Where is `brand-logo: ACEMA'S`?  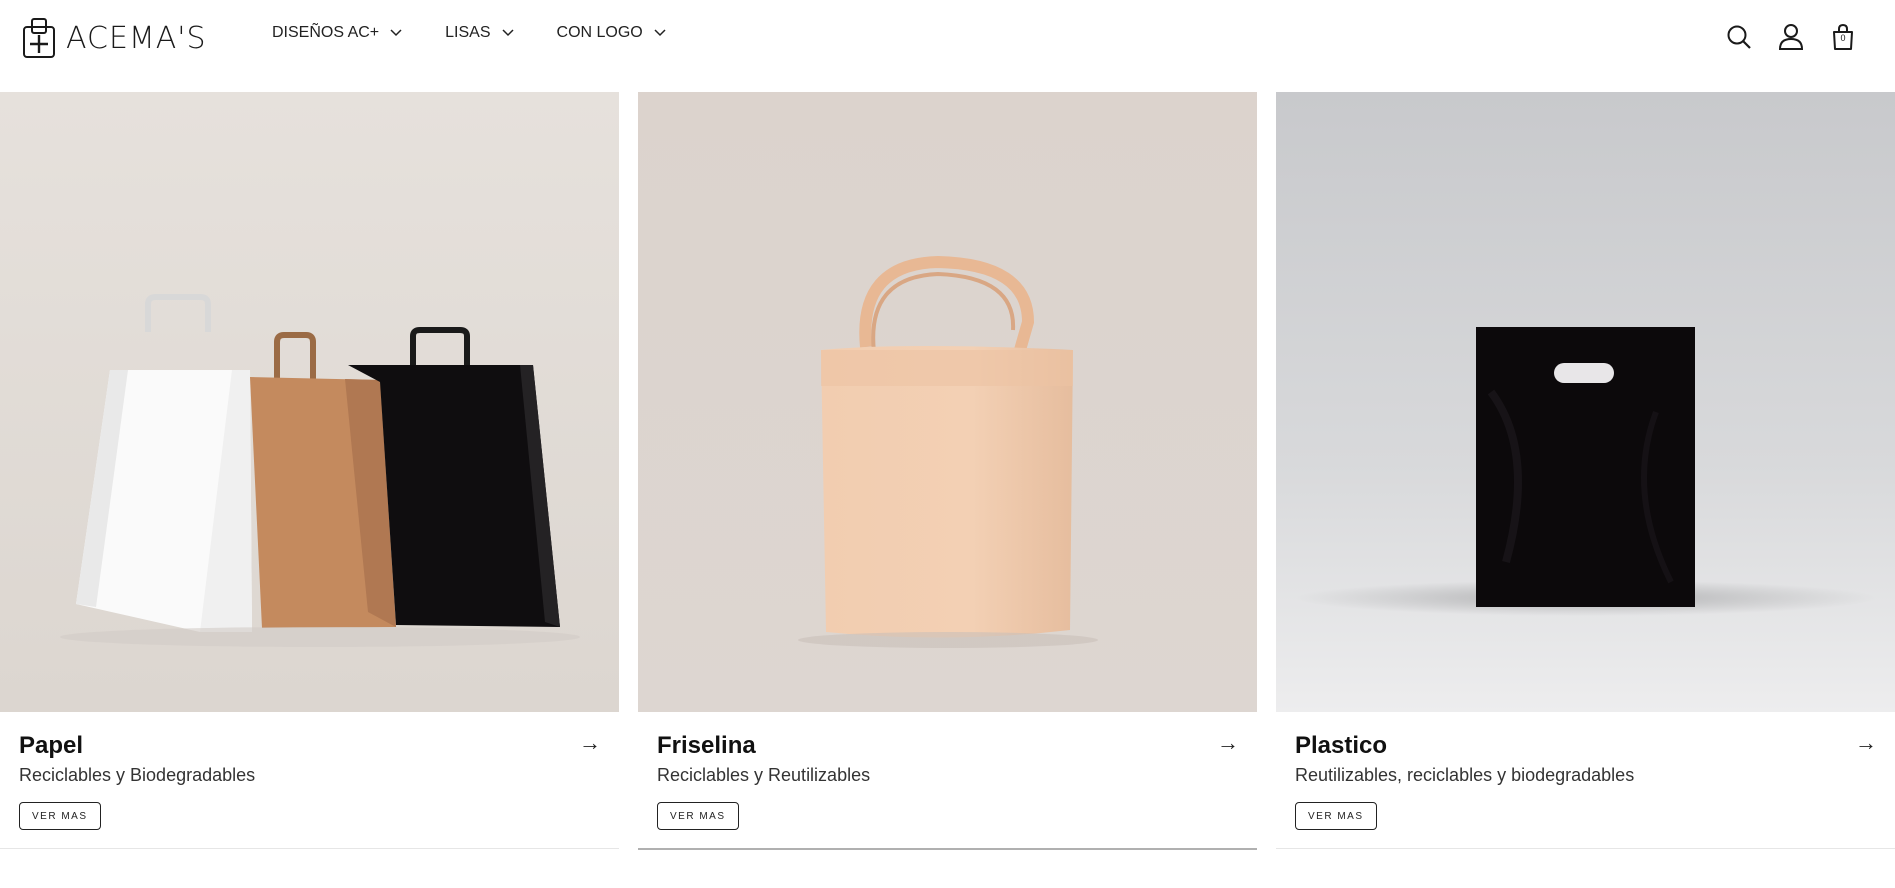
brand-logo: ACEMA'S is located at coordinates (114, 38).